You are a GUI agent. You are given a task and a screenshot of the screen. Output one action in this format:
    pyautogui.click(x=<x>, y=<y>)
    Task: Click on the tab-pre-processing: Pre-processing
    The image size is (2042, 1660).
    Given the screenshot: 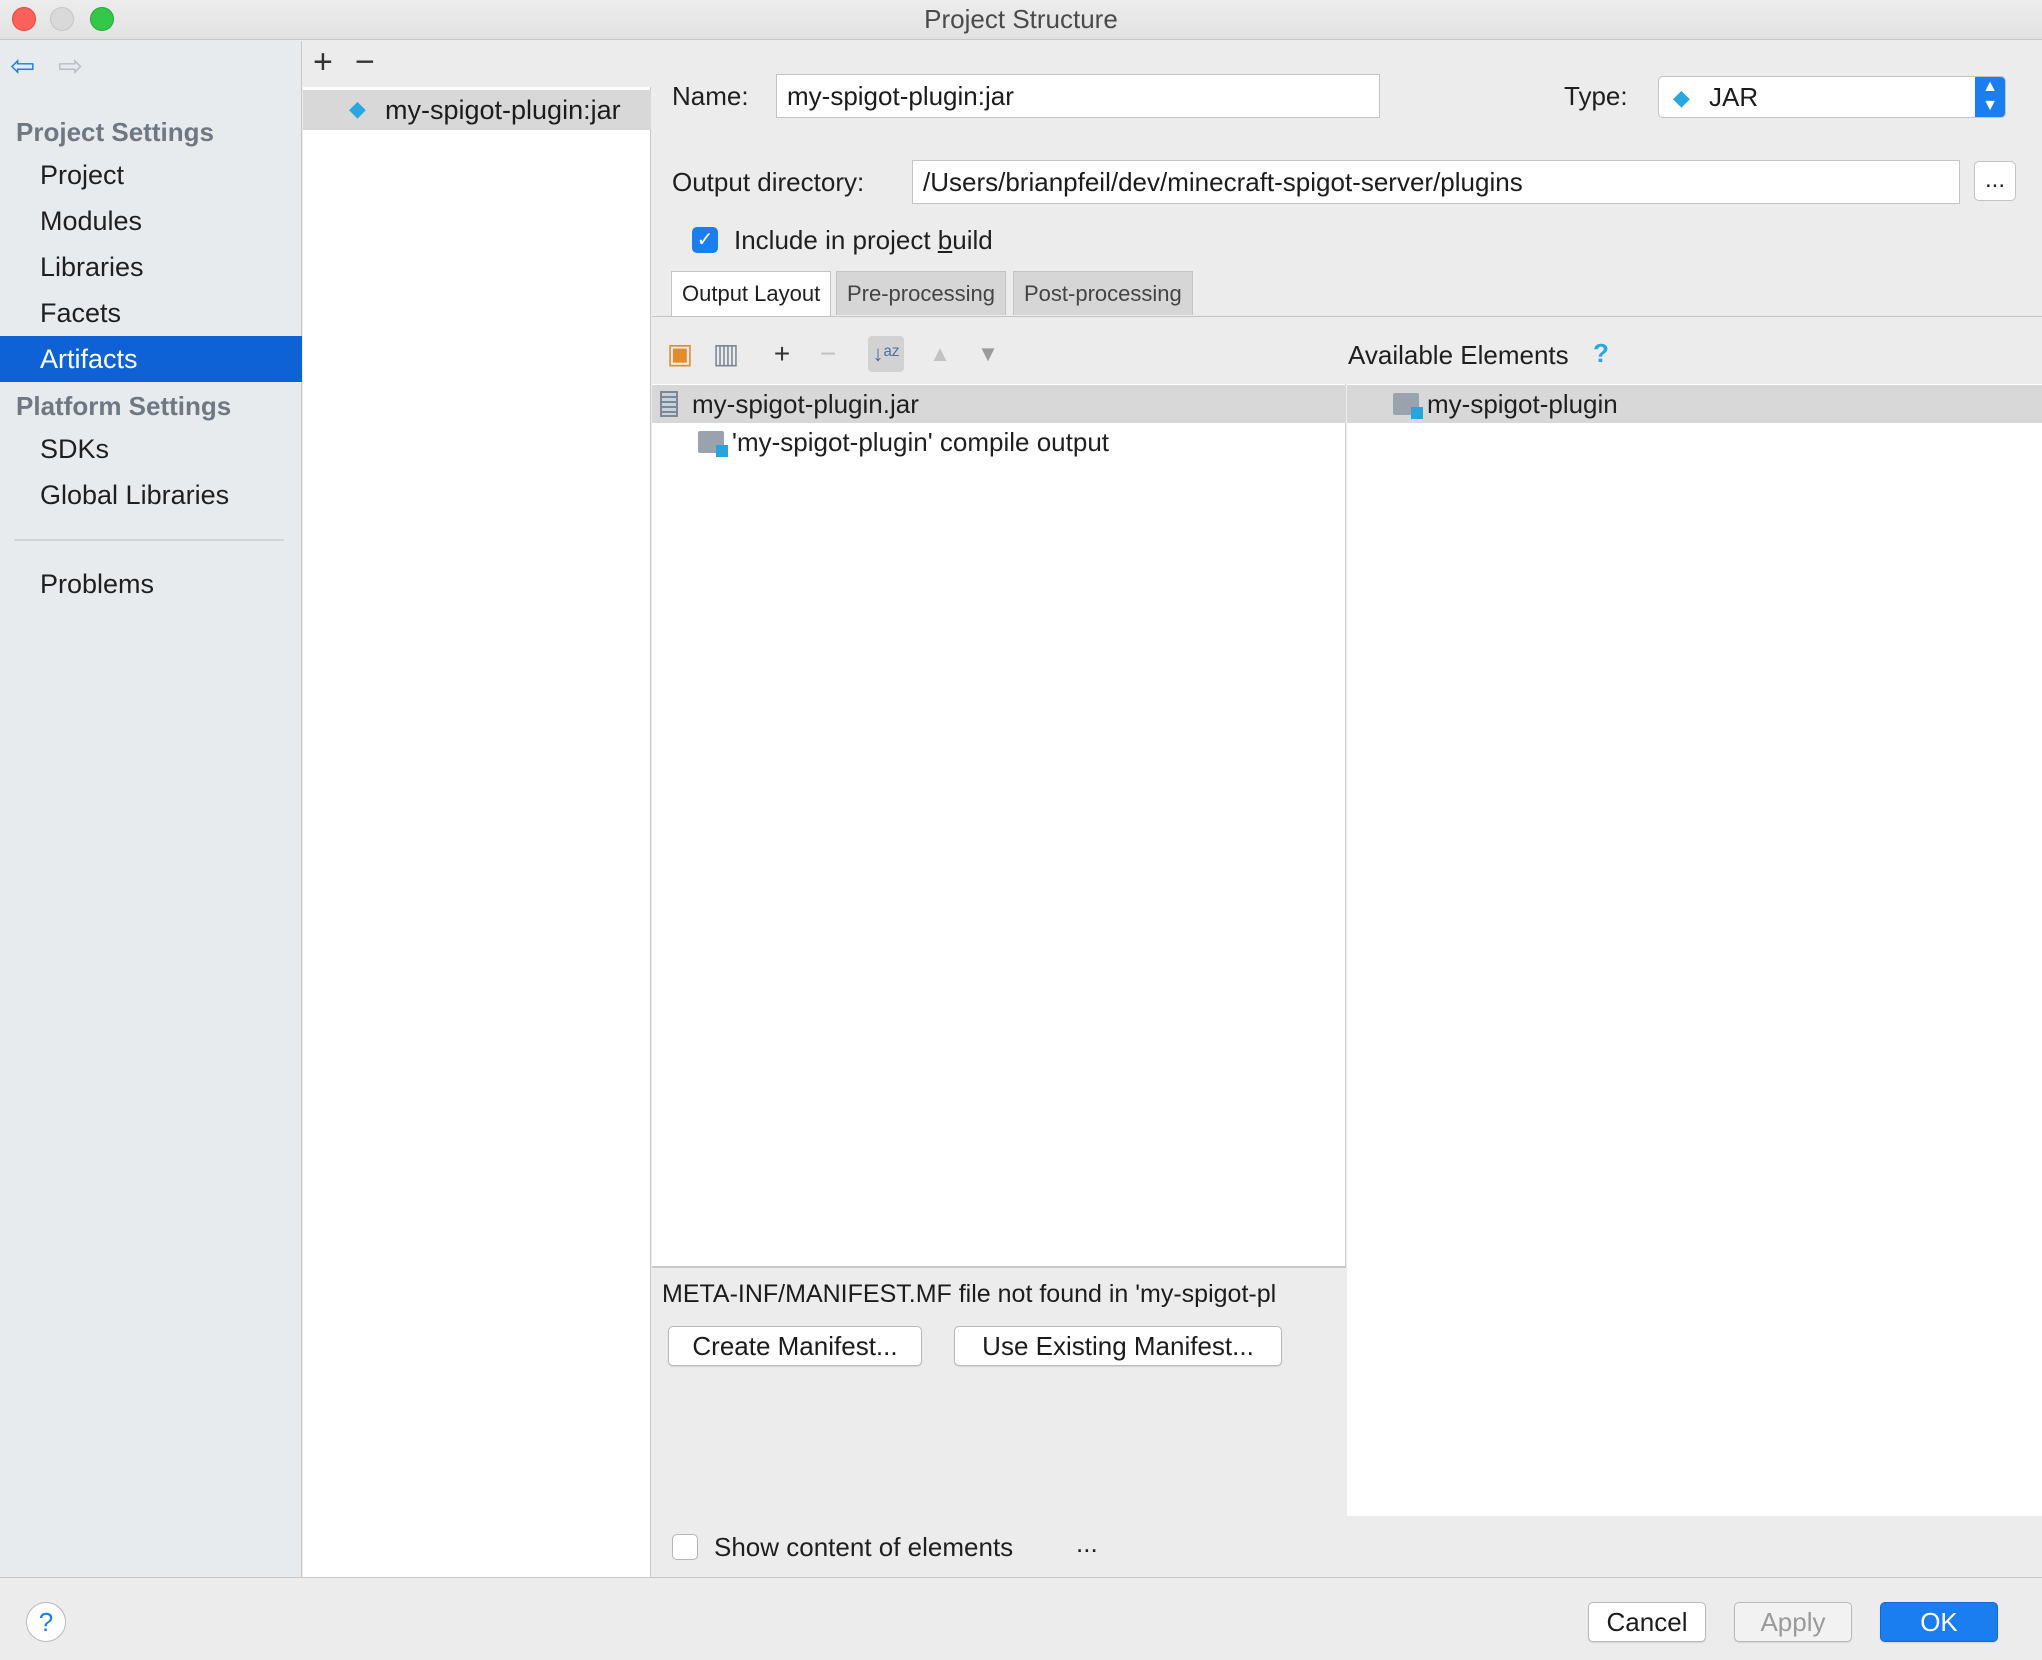 What is the action you would take?
    pyautogui.click(x=921, y=293)
    